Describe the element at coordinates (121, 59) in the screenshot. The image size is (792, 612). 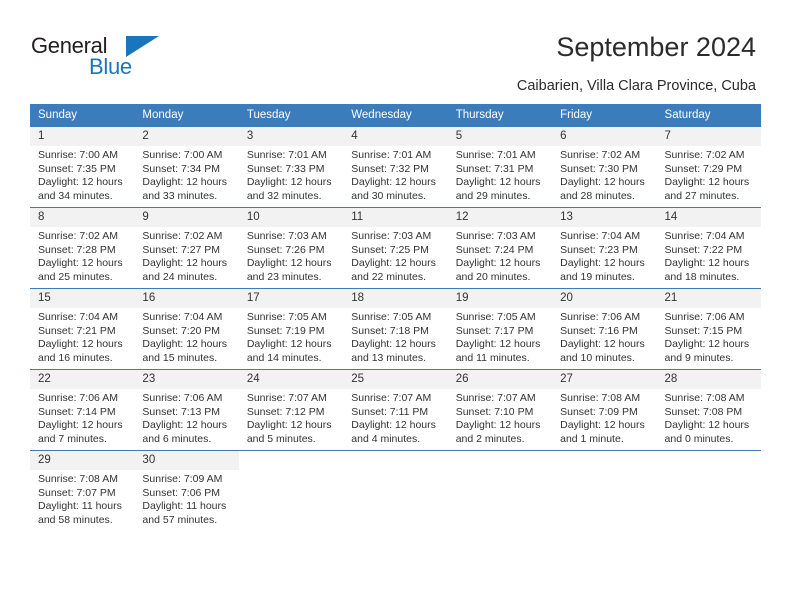
I see `brand-logo: General Blue` at that location.